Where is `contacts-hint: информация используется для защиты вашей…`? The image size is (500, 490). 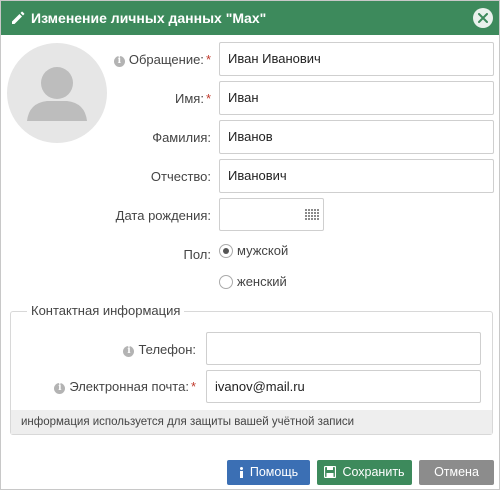 contacts-hint: информация используется для защиты вашей… is located at coordinates (251, 422).